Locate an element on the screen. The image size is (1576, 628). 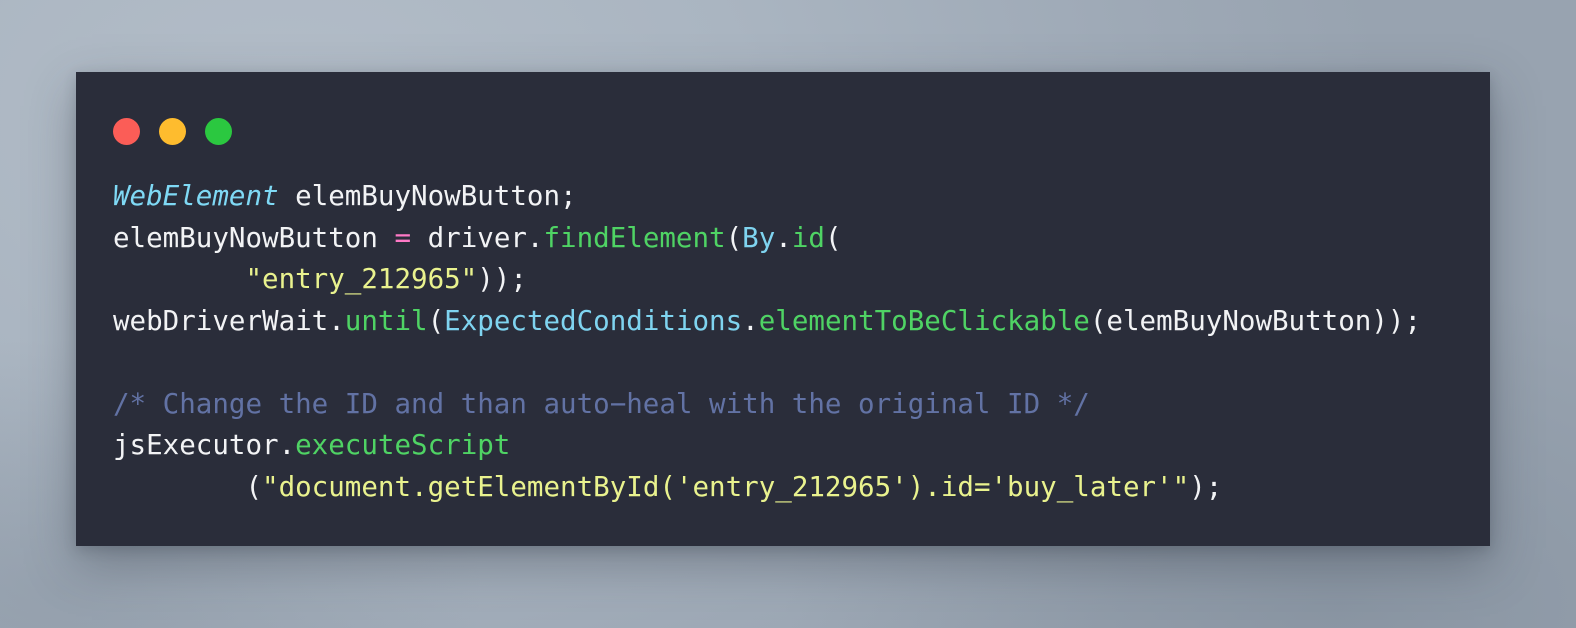
code-line: "entry_212965")); is located at coordinates (320, 279).